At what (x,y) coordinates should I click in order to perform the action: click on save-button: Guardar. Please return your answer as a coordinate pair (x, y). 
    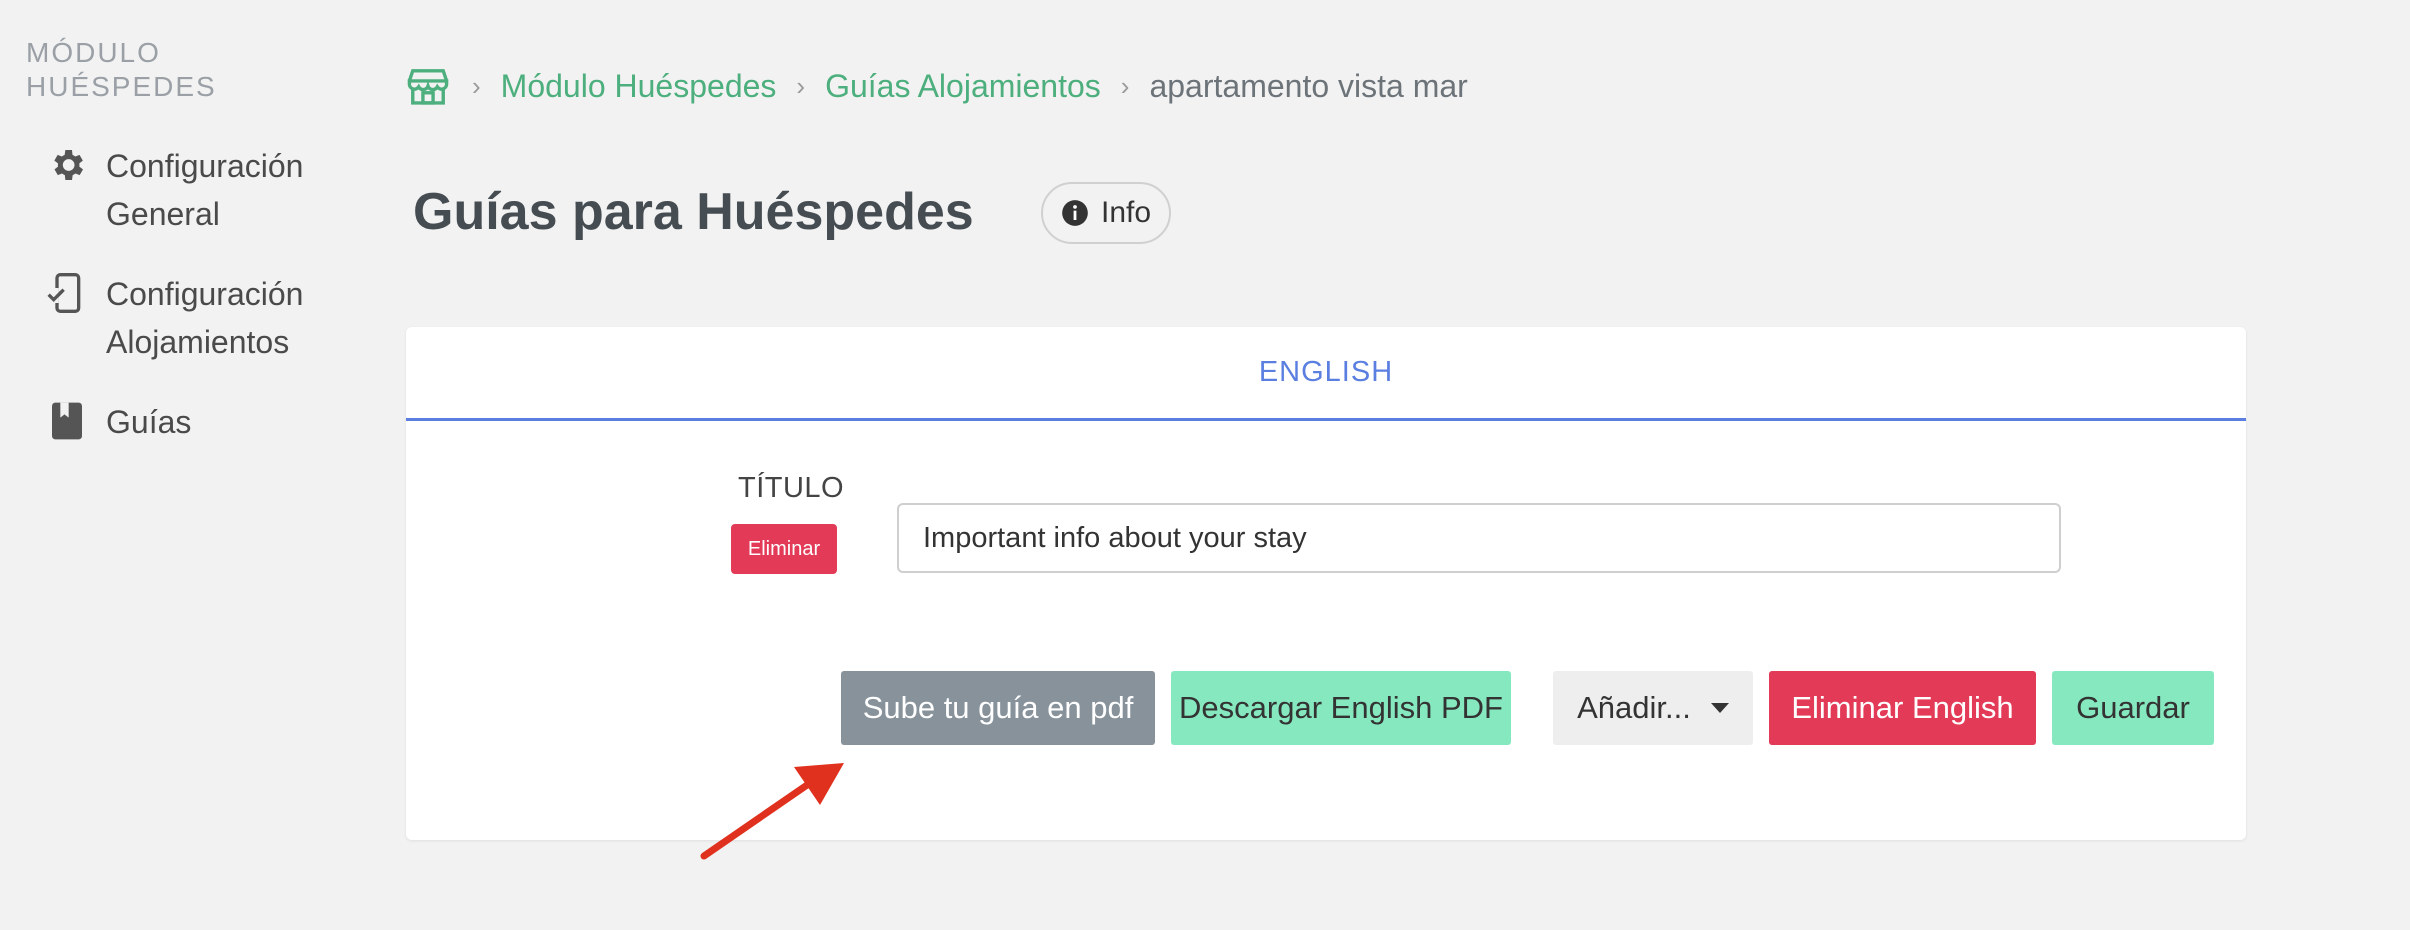
    Looking at the image, I should click on (2133, 708).